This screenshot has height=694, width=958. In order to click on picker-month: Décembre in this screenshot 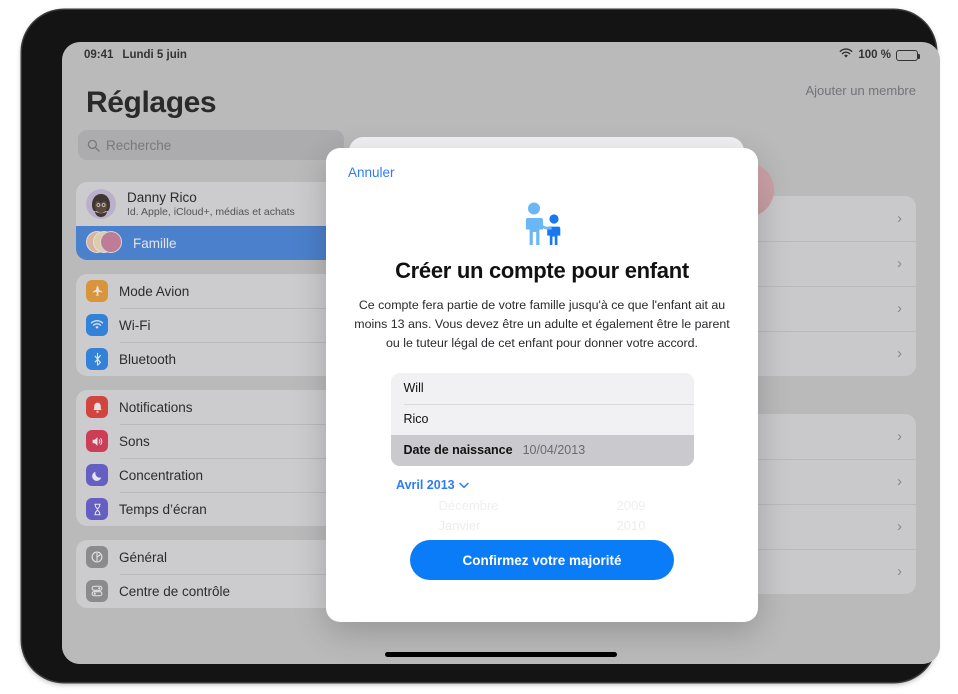, I will do `click(468, 506)`.